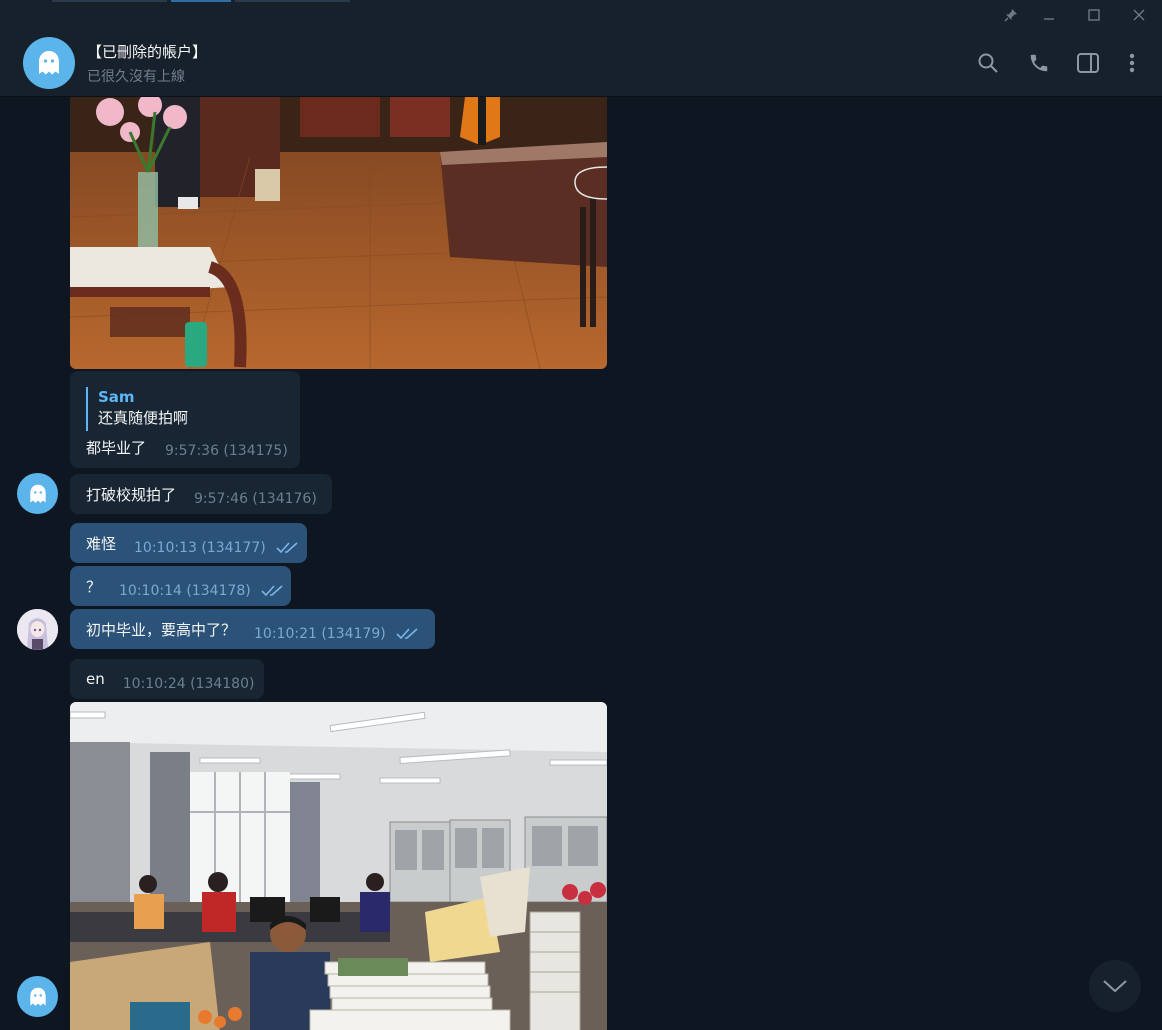 The image size is (1162, 1030). Describe the element at coordinates (94, 586) in the screenshot. I see `message-text: ？` at that location.